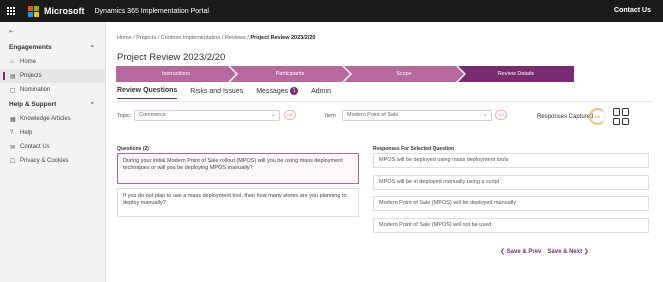 This screenshot has width=663, height=282. I want to click on responses-percent: 0%, so click(597, 116).